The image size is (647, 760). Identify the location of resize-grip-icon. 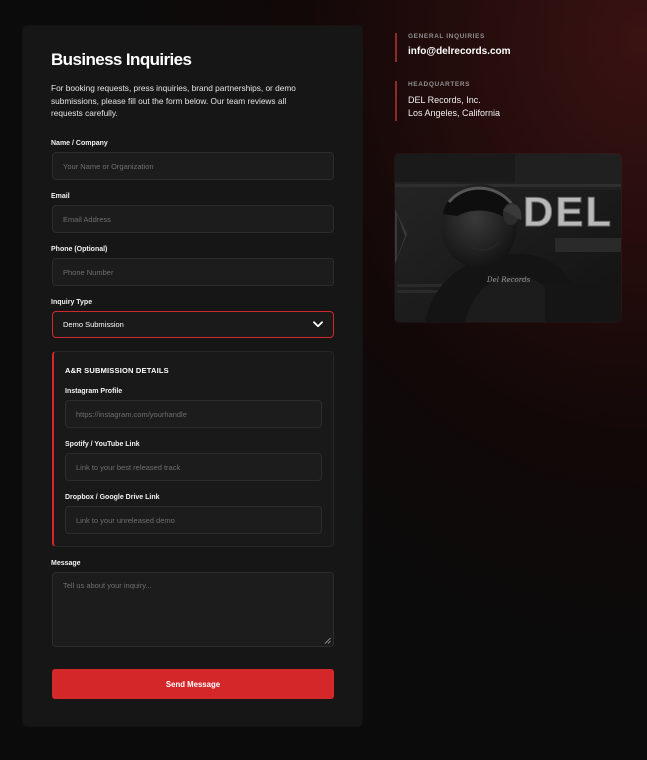
(327, 640).